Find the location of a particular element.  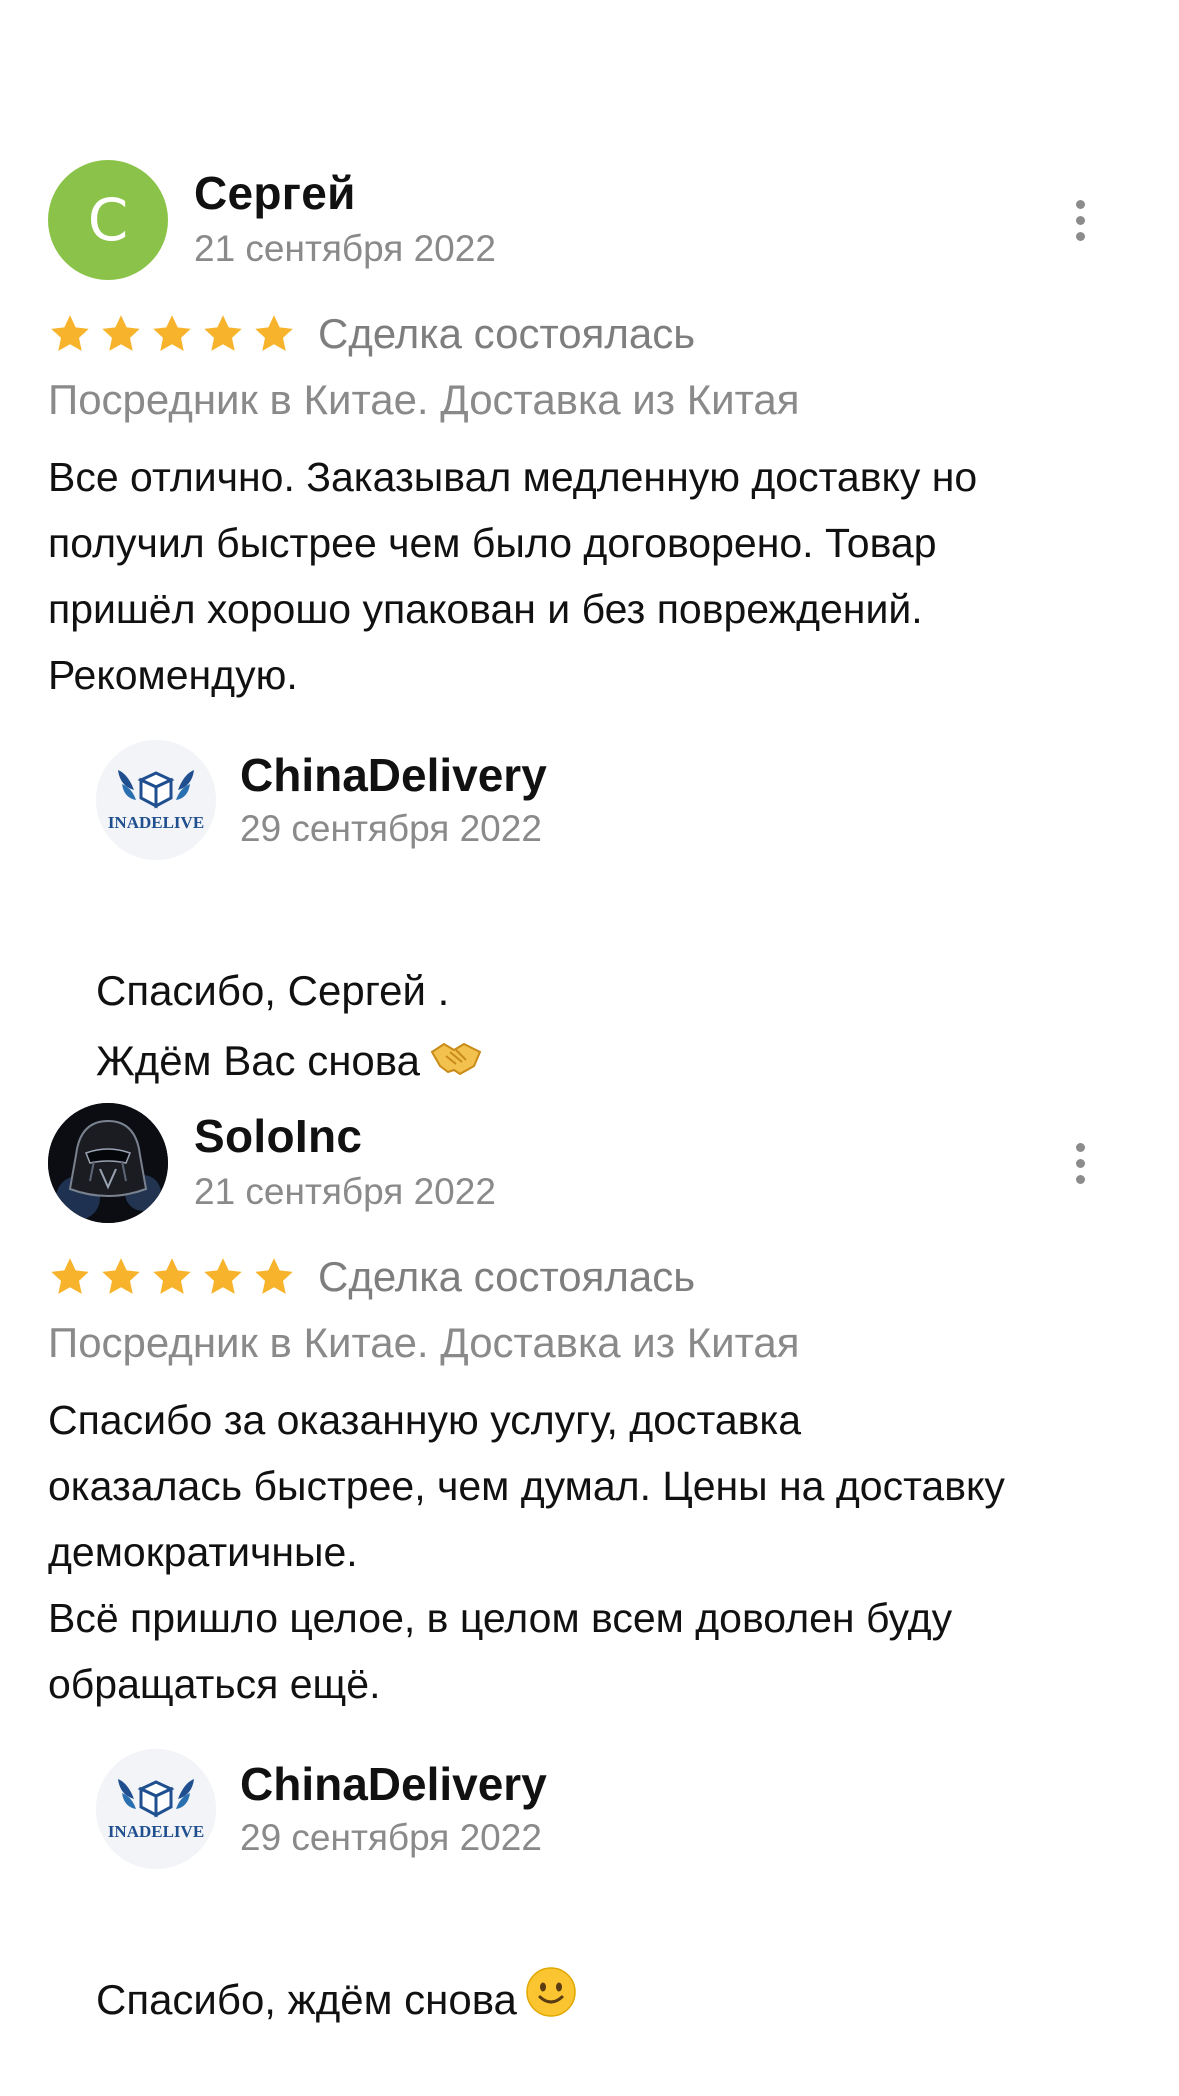

avatar: С is located at coordinates (108, 220).